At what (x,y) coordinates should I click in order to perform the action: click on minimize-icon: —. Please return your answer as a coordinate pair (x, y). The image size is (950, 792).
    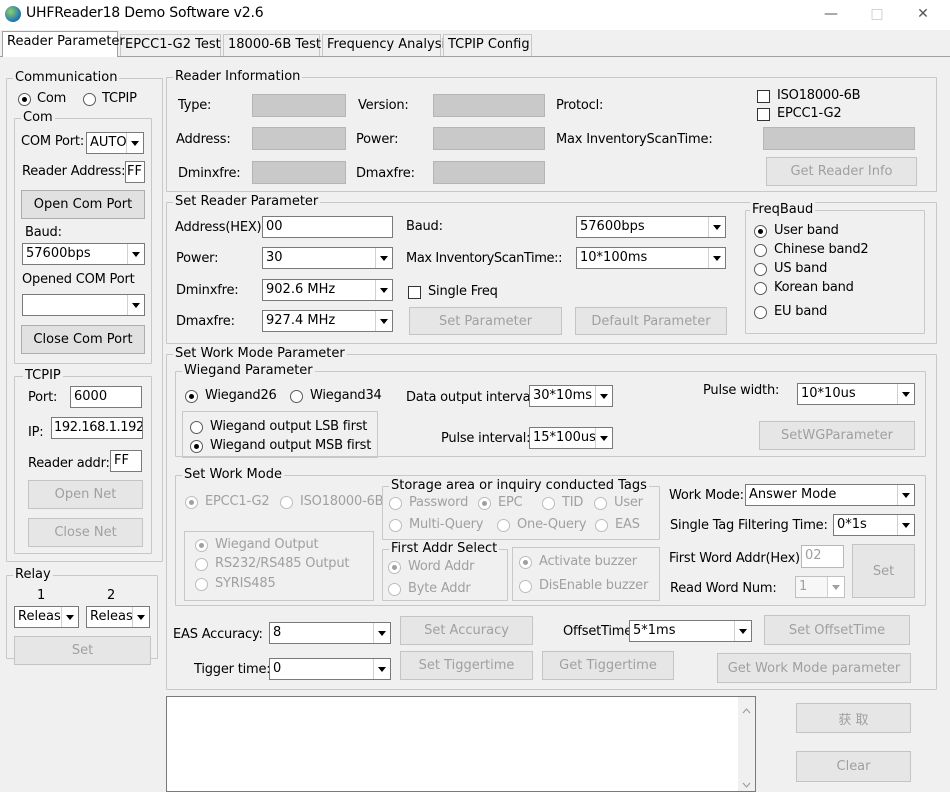
    Looking at the image, I should click on (831, 15).